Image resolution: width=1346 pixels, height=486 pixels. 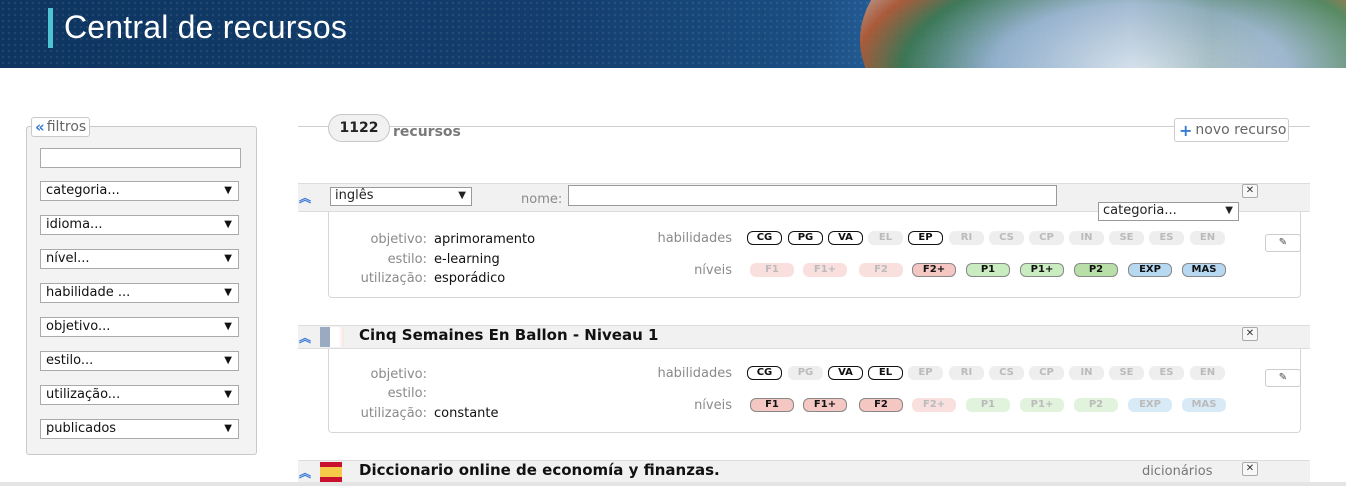 What do you see at coordinates (139, 225) in the screenshot?
I see `filter-idioma-select: idioma... ▼` at bounding box center [139, 225].